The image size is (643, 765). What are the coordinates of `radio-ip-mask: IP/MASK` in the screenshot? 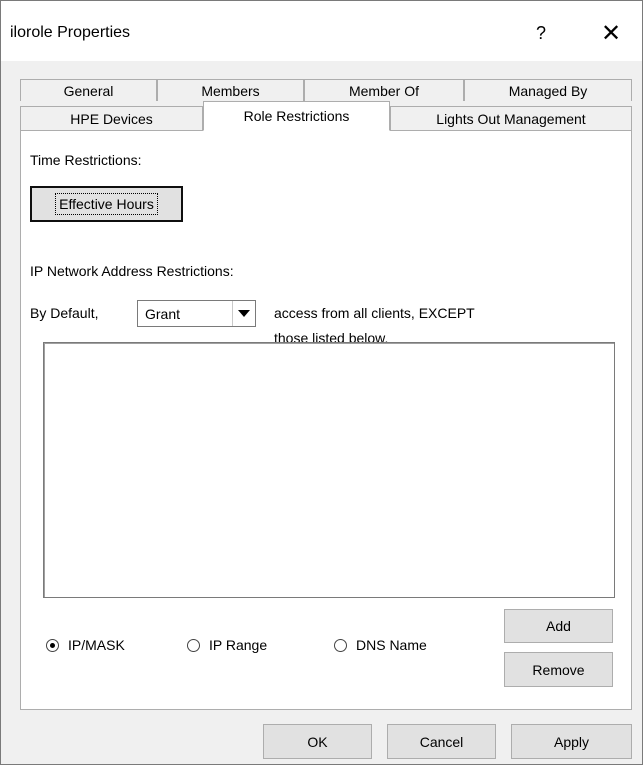 It's located at (85, 645).